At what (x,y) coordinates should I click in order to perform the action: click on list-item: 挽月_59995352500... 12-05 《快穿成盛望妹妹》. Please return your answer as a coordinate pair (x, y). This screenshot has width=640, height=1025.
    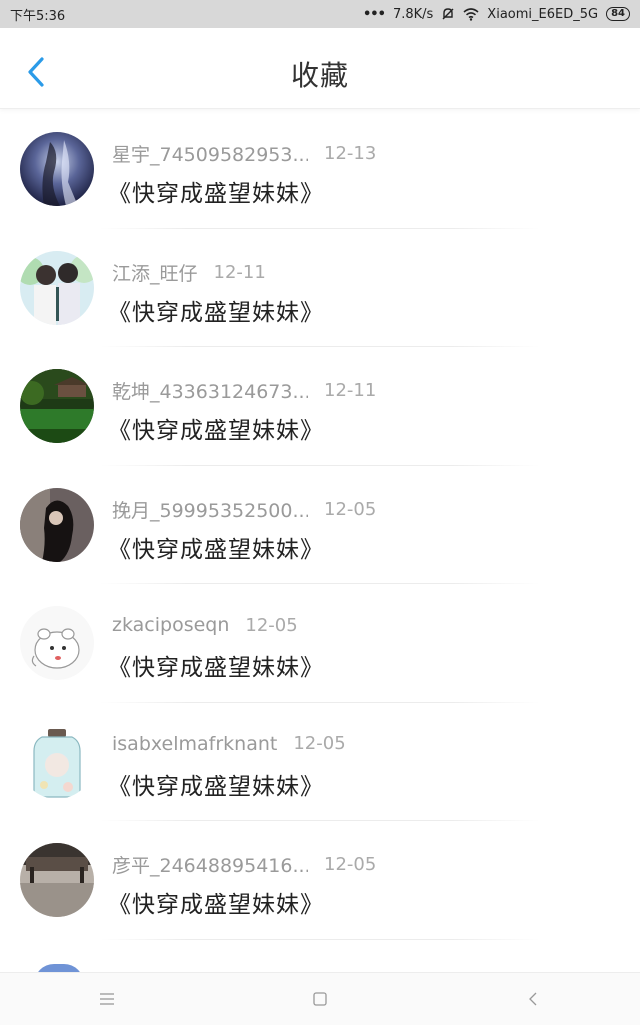
    Looking at the image, I should click on (320, 525).